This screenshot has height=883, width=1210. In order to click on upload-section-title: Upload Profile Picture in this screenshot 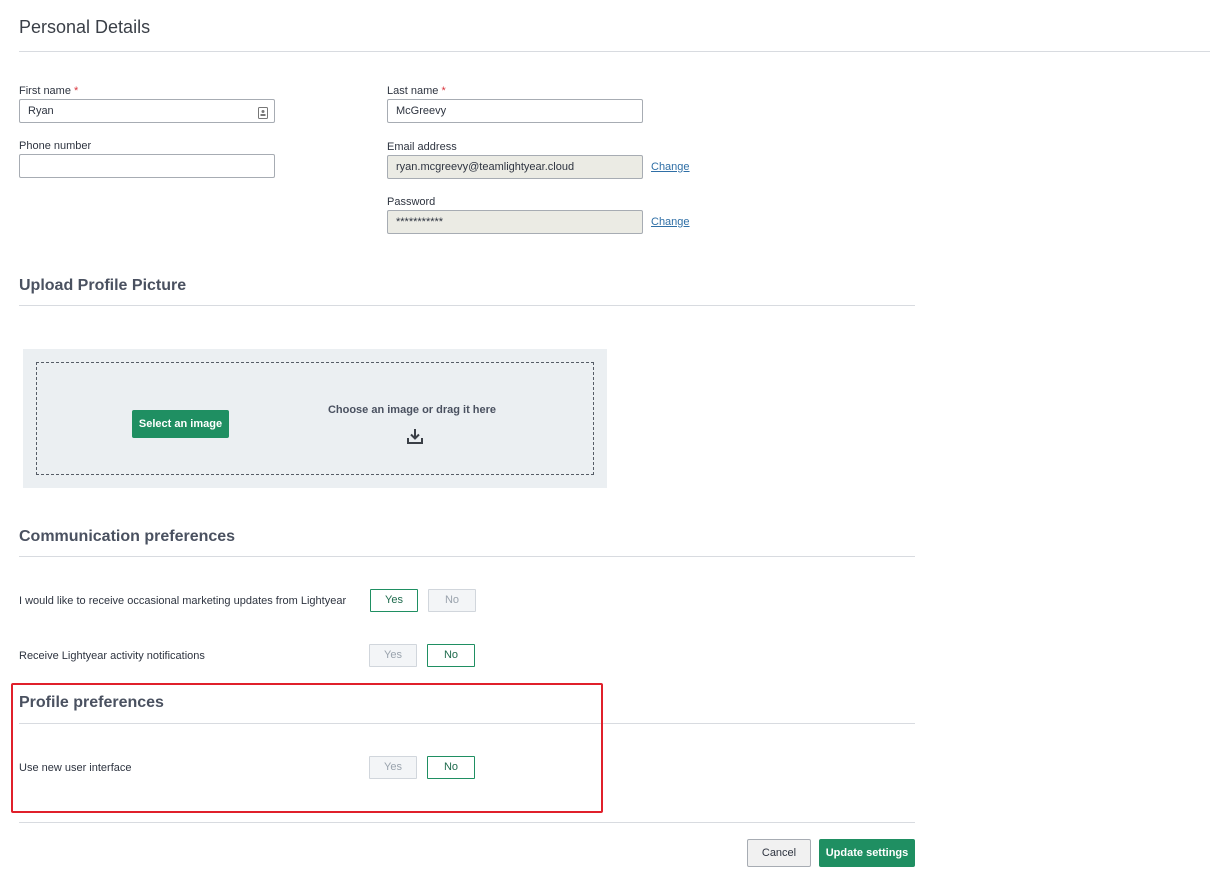, I will do `click(103, 285)`.